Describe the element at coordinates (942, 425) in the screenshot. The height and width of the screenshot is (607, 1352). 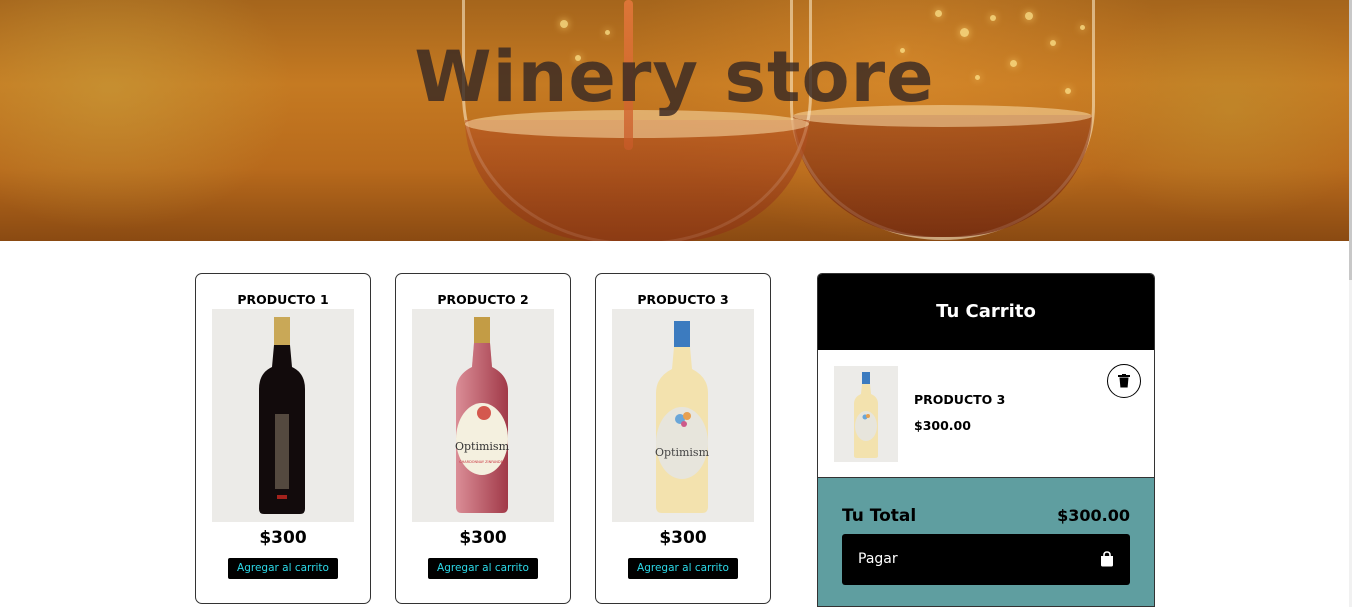
I see `cart-item-price: $300.00` at that location.